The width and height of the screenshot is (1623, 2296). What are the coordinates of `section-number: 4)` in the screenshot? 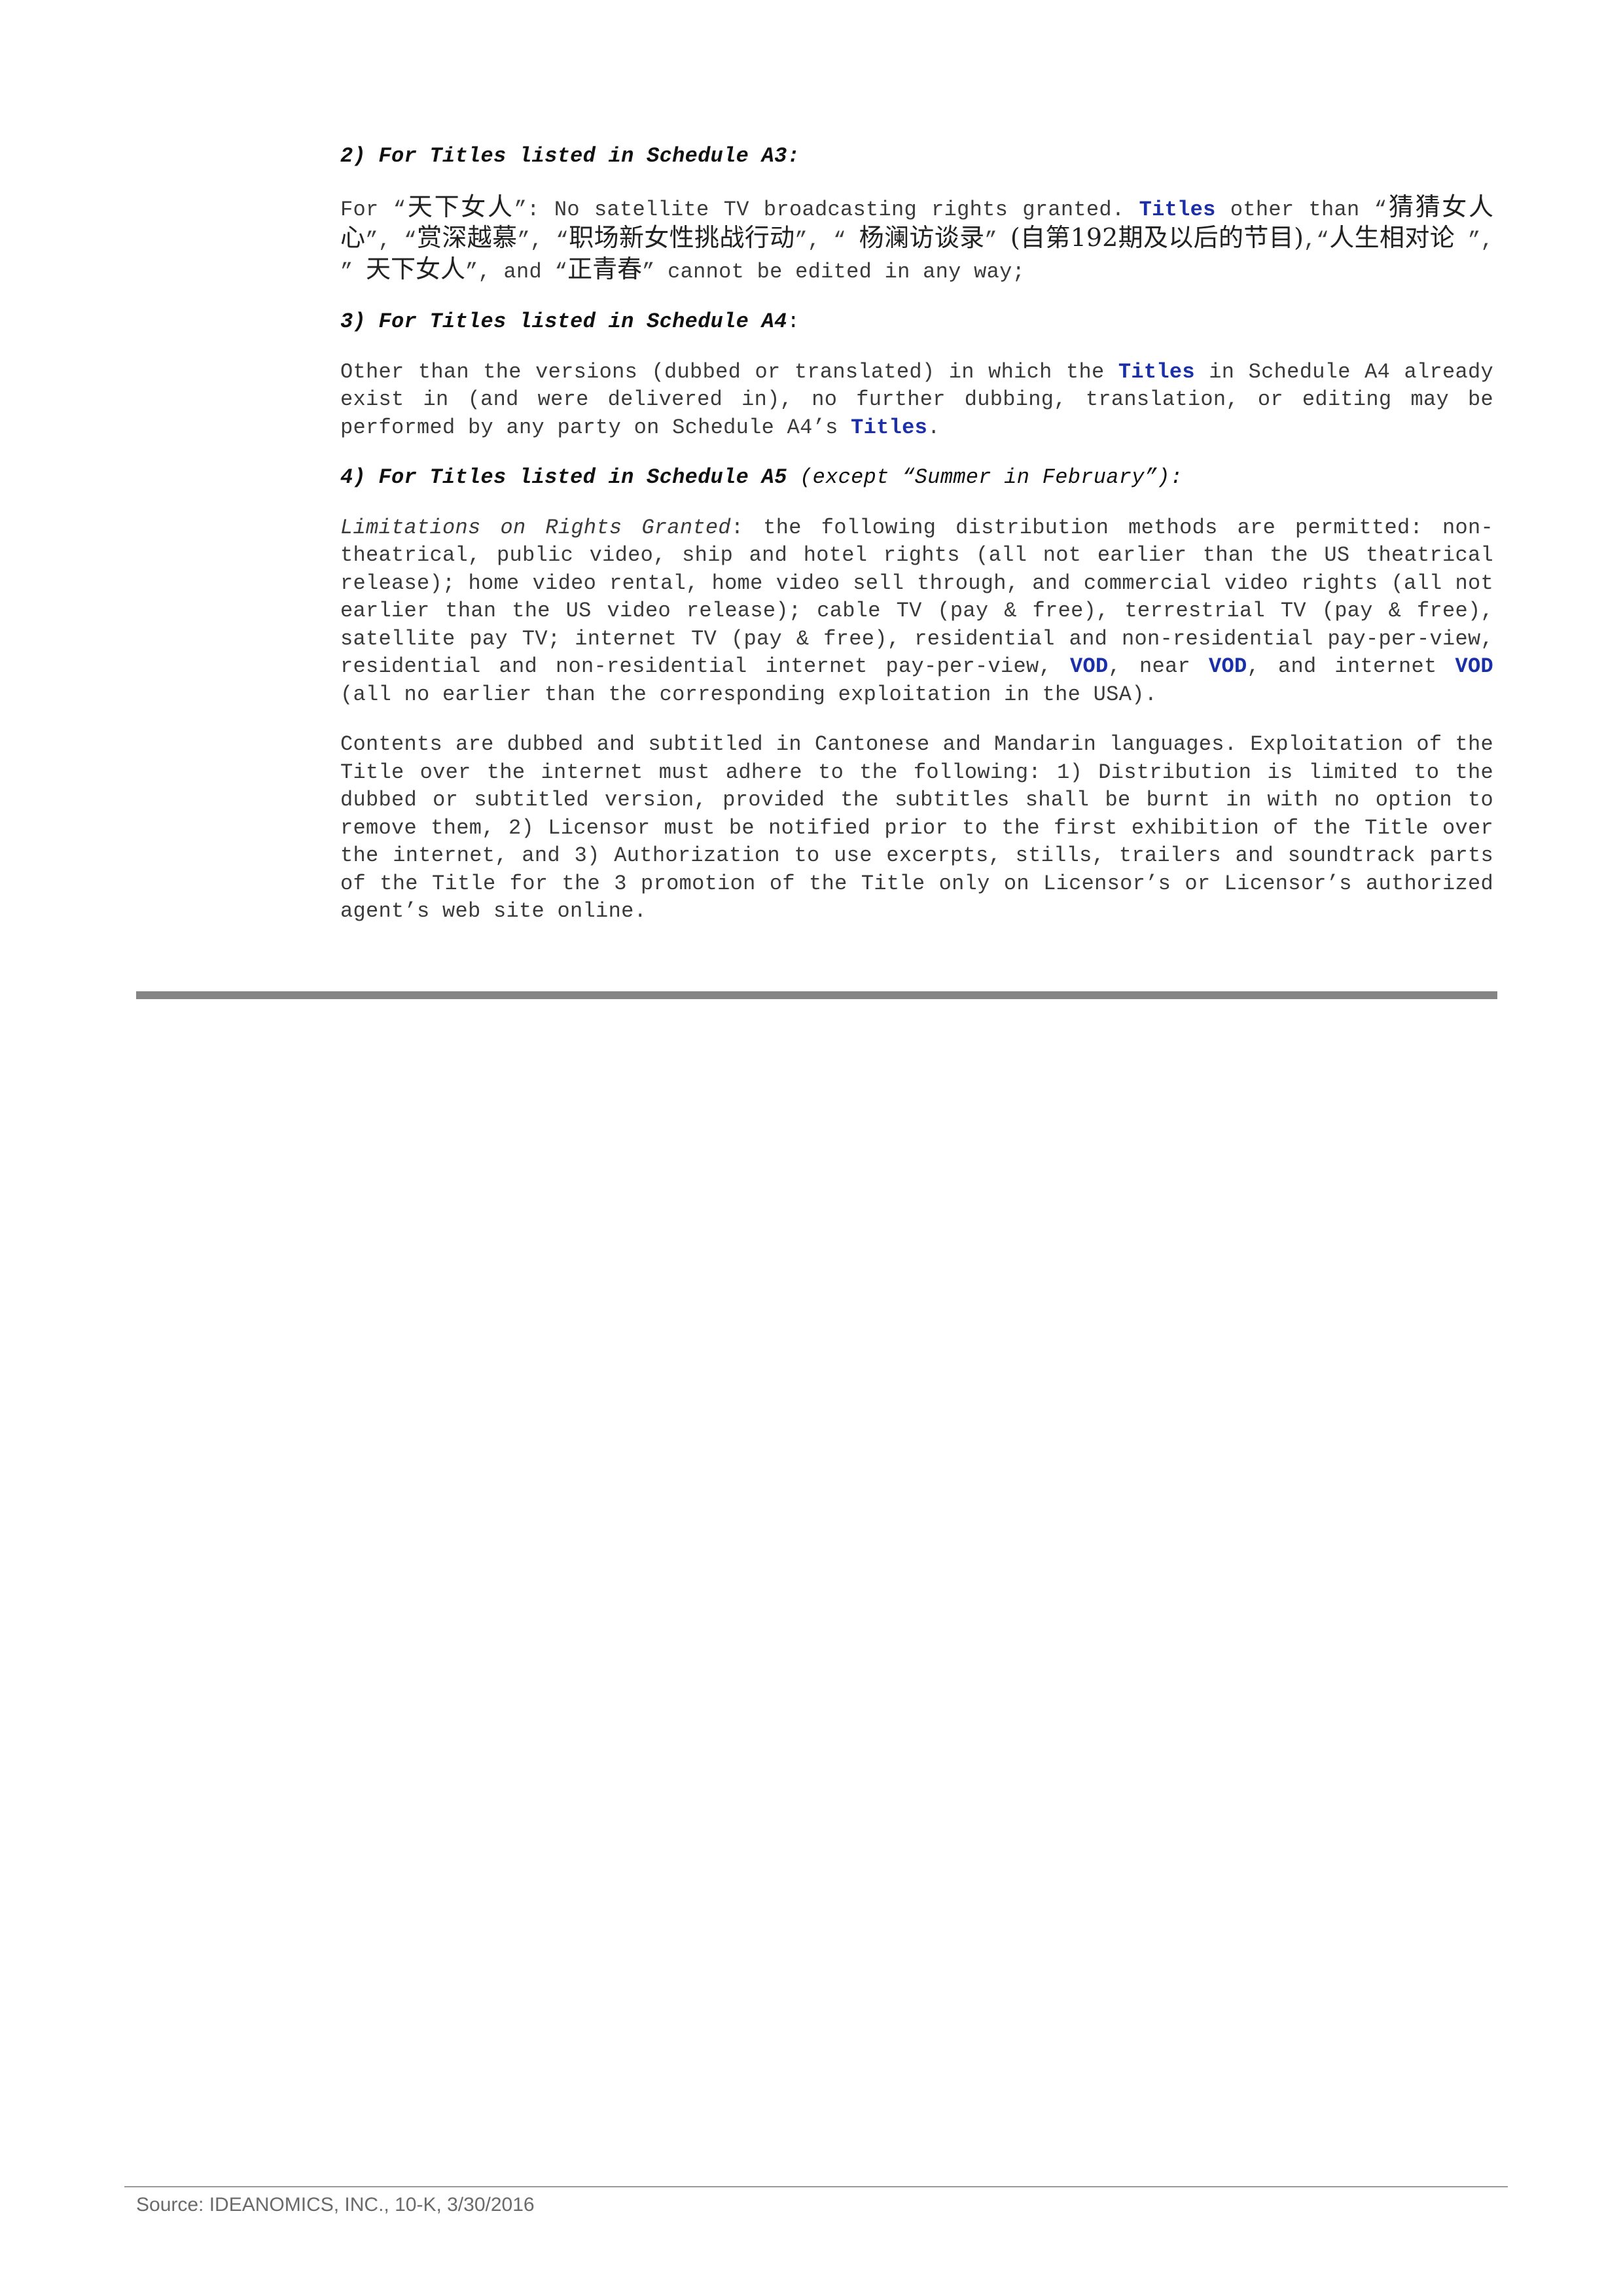 It's located at (353, 477).